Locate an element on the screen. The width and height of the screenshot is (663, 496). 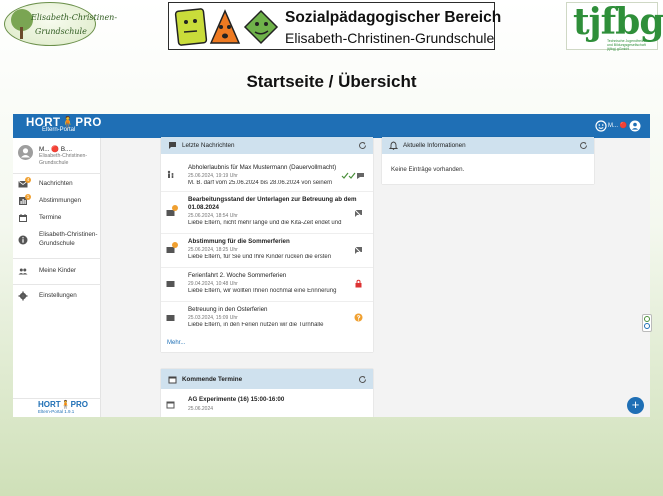
message-date: 25.03.2024, 15:09 Uhr is located at coordinates (213, 318).